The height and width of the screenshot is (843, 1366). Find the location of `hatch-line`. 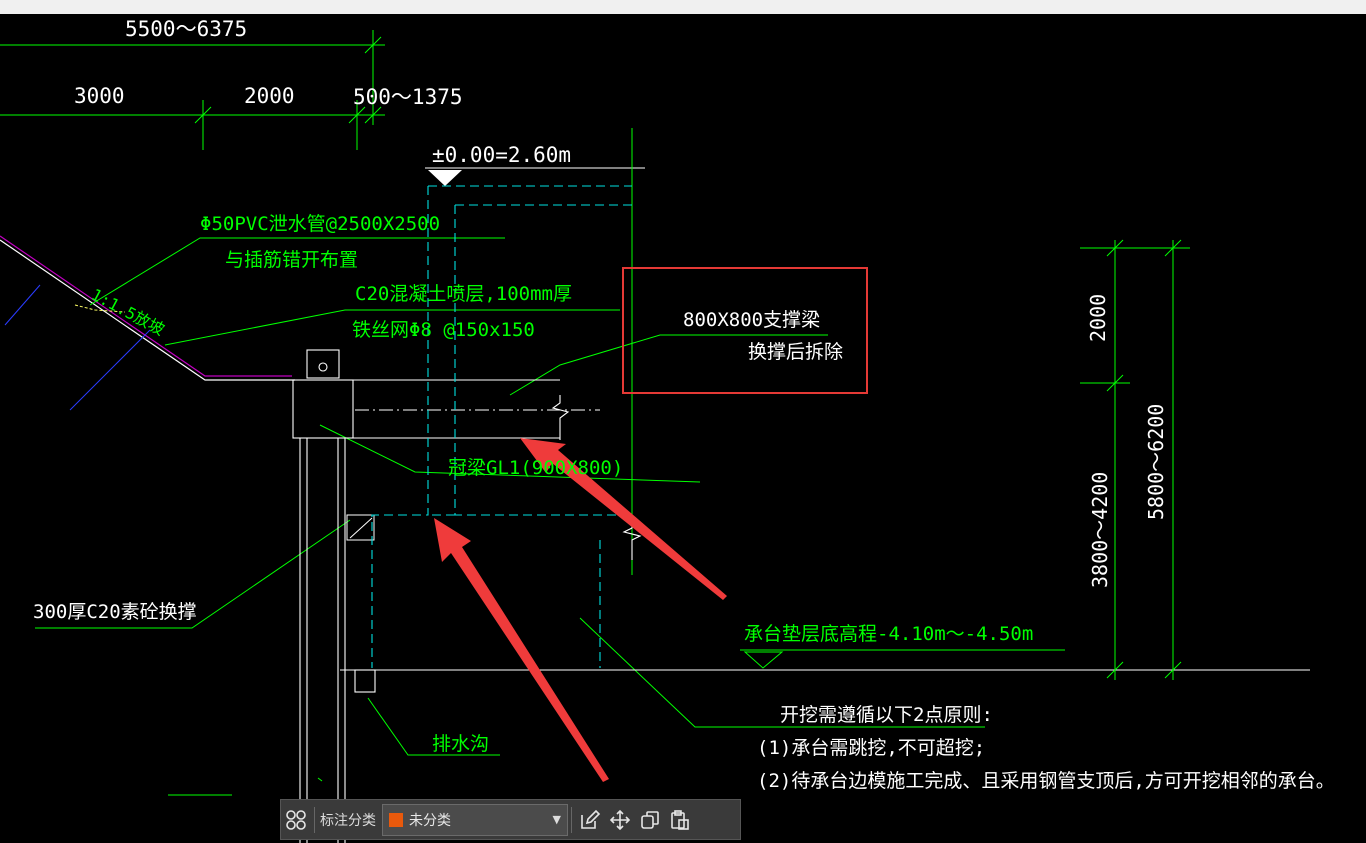

hatch-line is located at coordinates (361, 528).